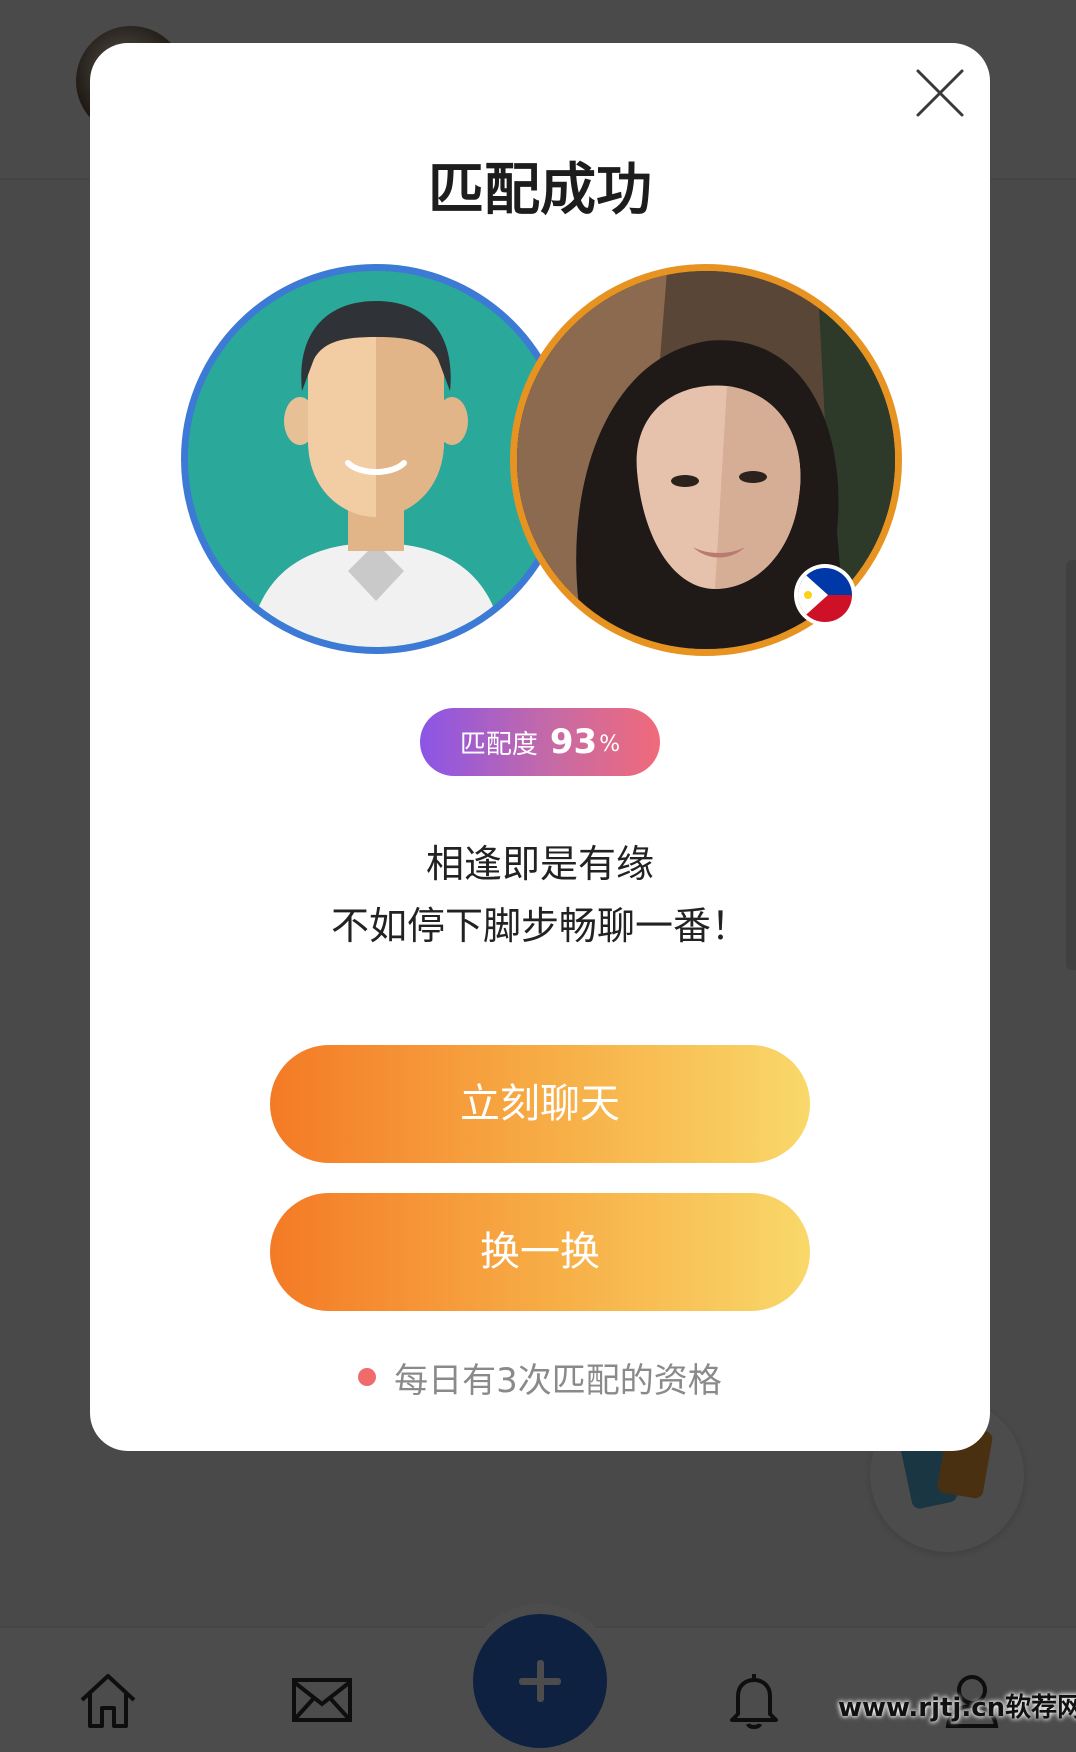 The width and height of the screenshot is (1076, 1752). What do you see at coordinates (376, 459) in the screenshot?
I see `default-male-avatar-icon` at bounding box center [376, 459].